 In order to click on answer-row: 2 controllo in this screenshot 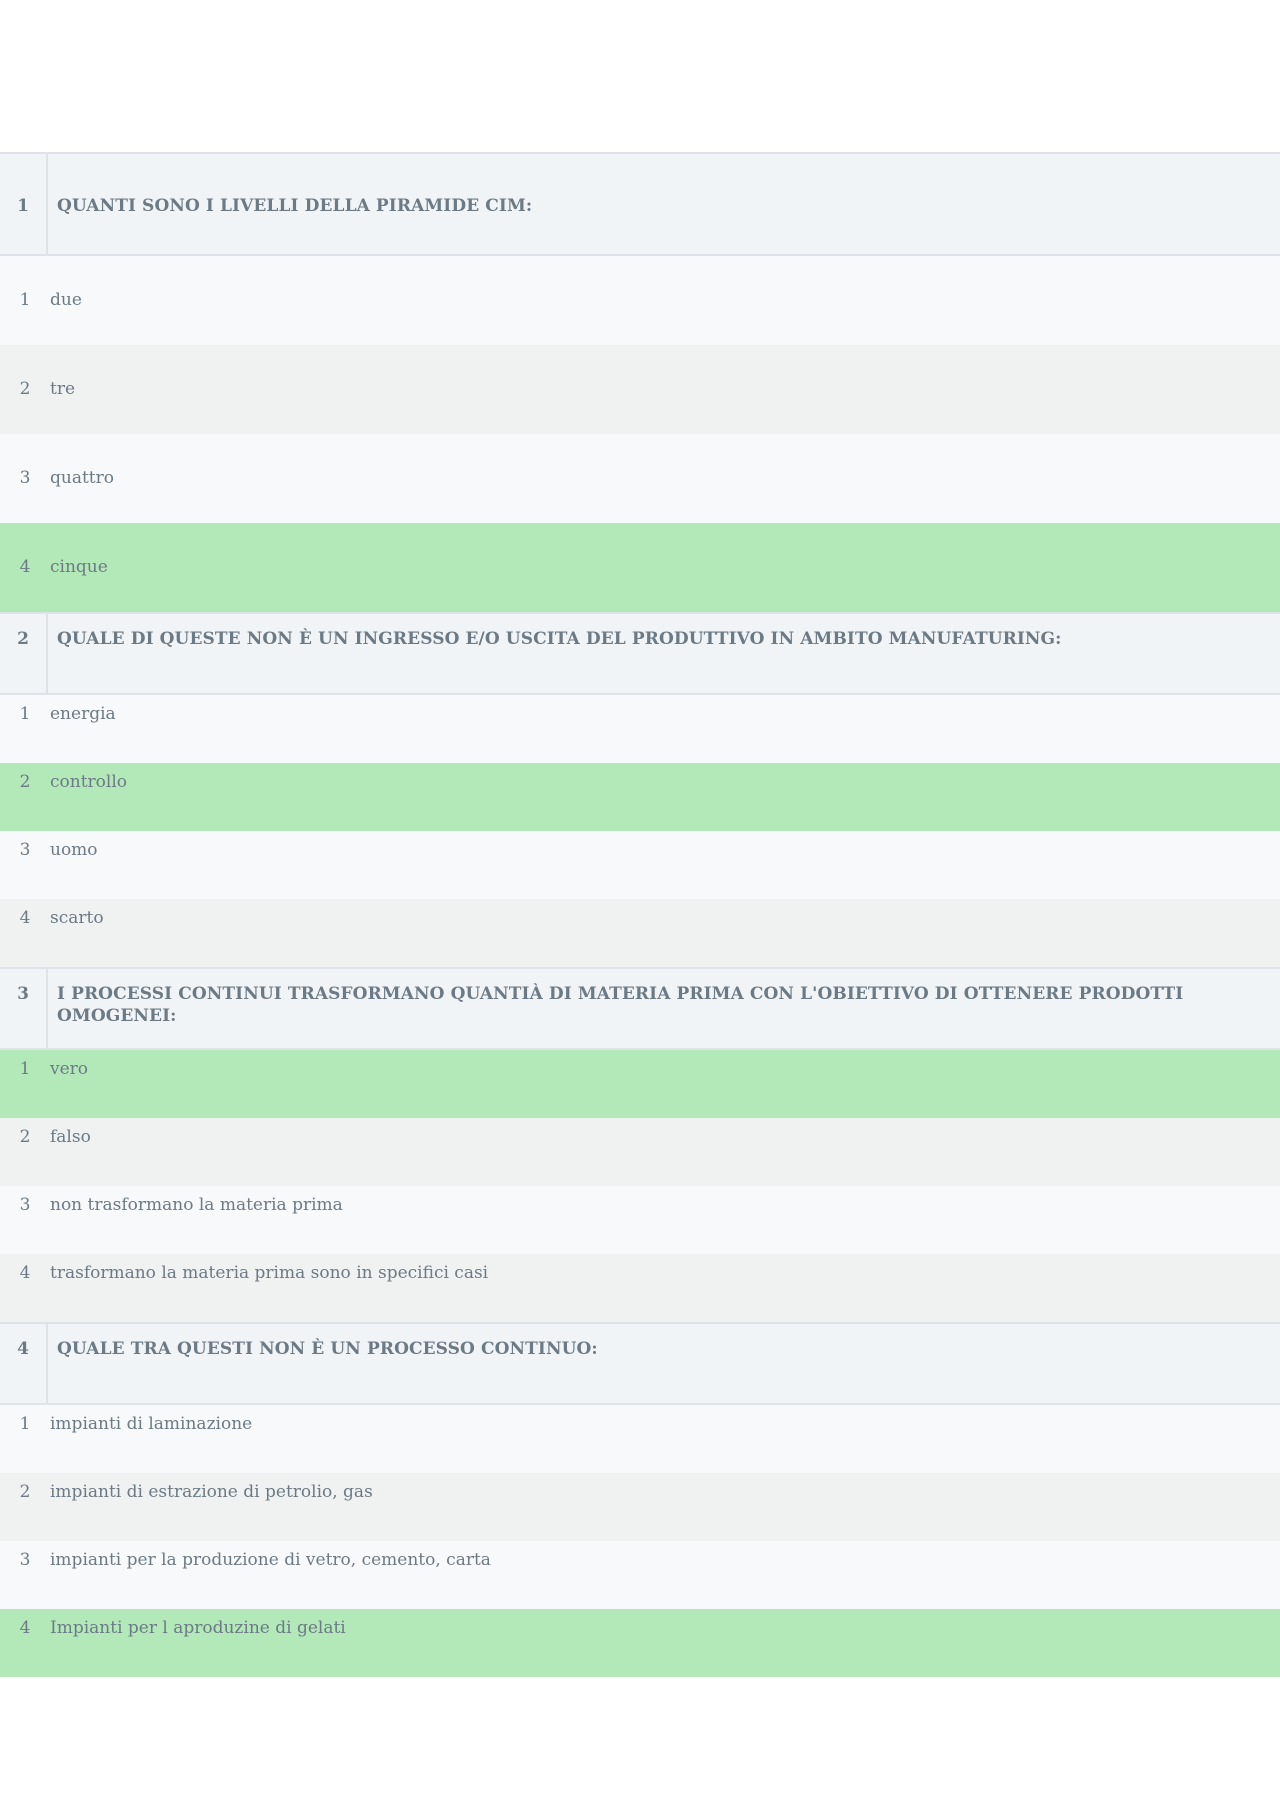, I will do `click(640, 797)`.